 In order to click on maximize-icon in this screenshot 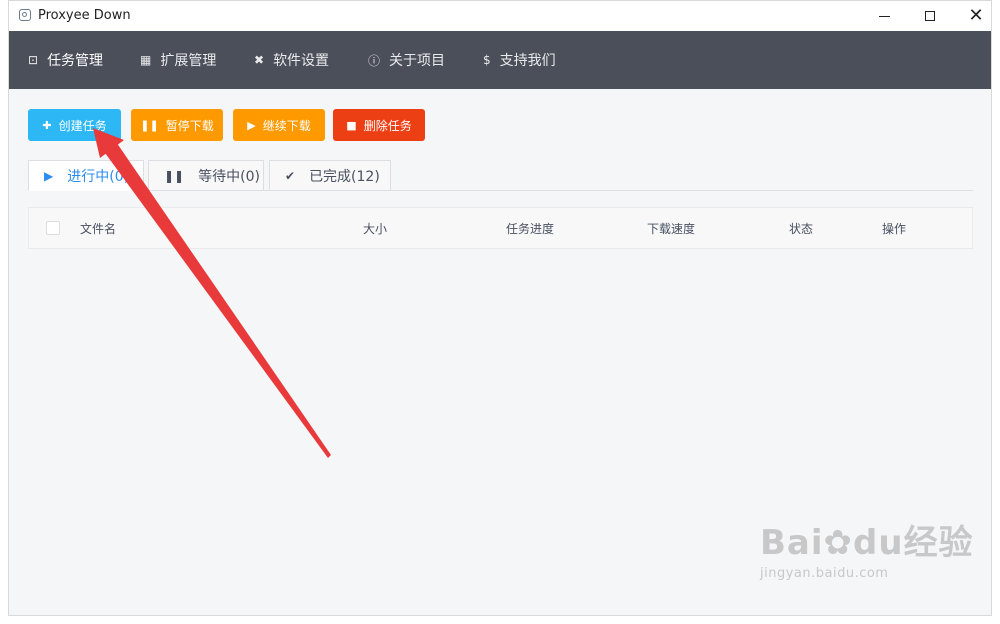, I will do `click(930, 16)`.